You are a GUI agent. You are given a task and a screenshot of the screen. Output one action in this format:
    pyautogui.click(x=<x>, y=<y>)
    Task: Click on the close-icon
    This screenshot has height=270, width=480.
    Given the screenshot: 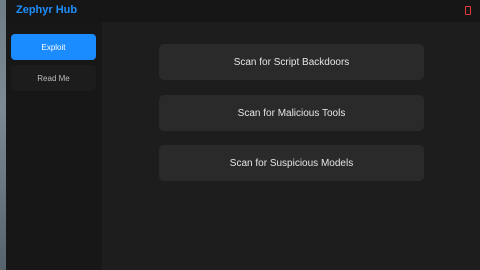 What is the action you would take?
    pyautogui.click(x=468, y=10)
    